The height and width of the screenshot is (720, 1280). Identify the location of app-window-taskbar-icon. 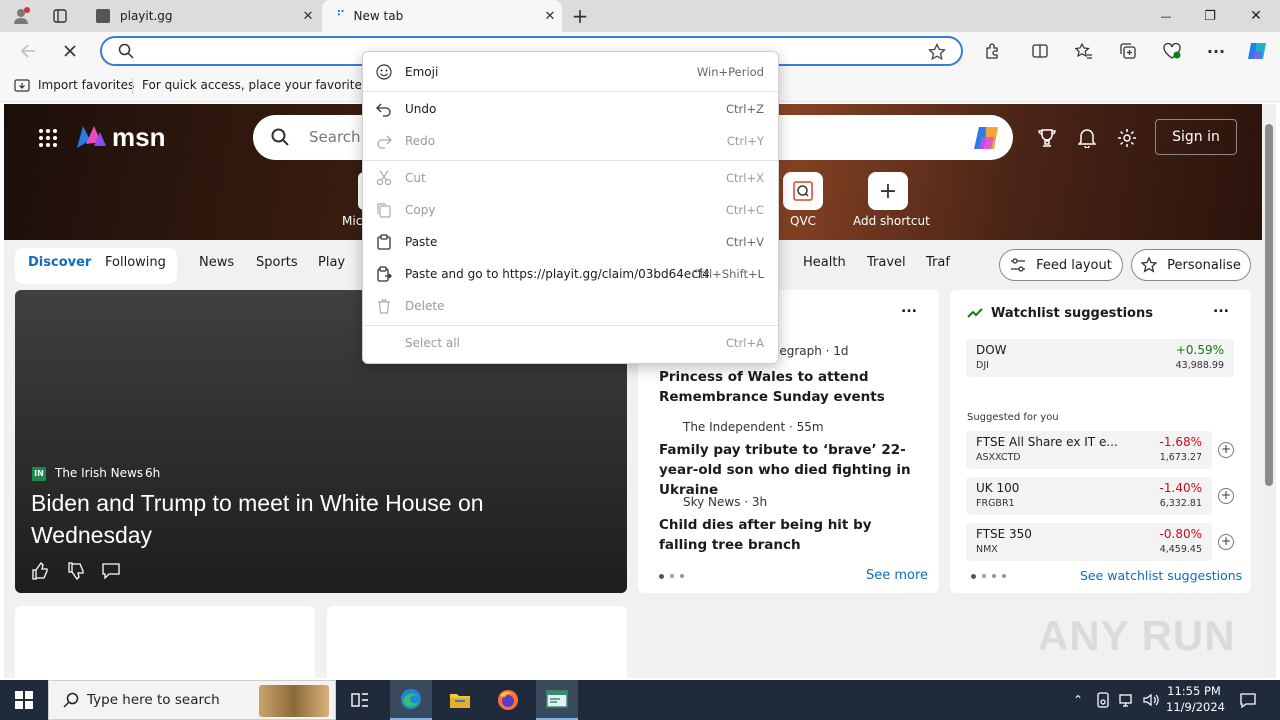
(557, 700).